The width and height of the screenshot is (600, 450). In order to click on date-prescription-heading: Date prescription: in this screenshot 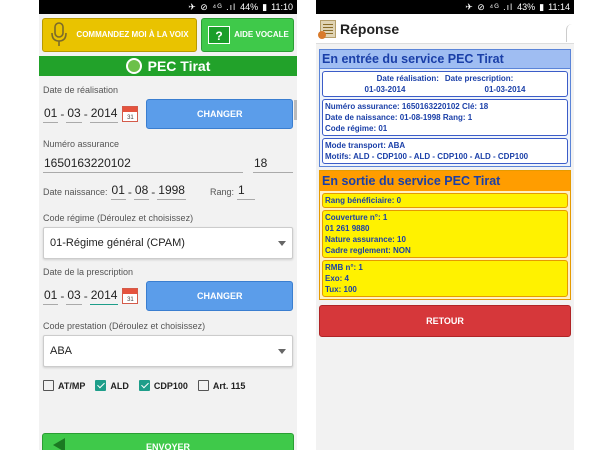, I will do `click(479, 78)`.